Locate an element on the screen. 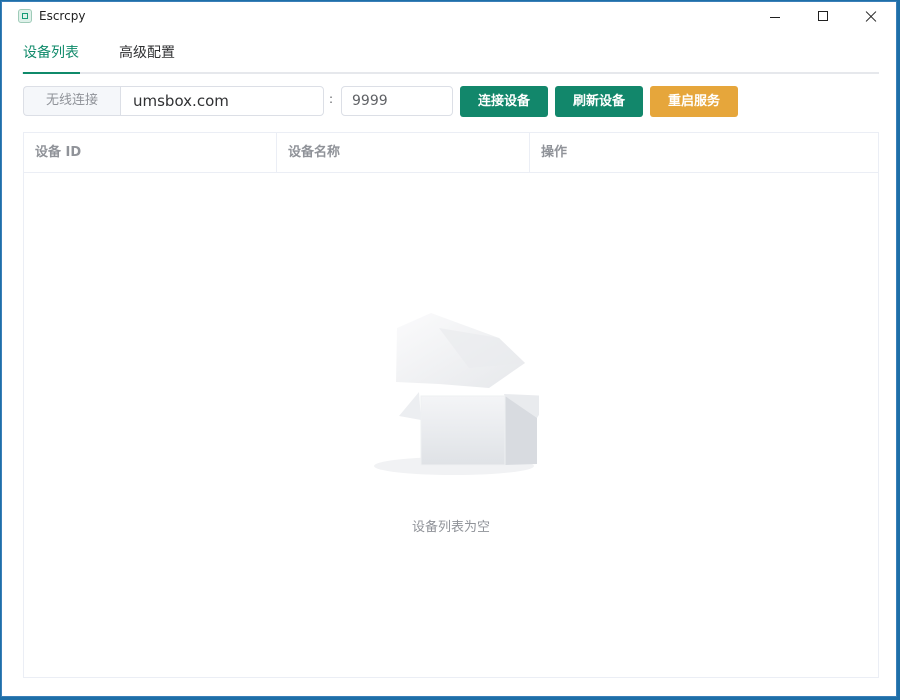  tab-bar: 设备列表 高级配置 is located at coordinates (450, 57).